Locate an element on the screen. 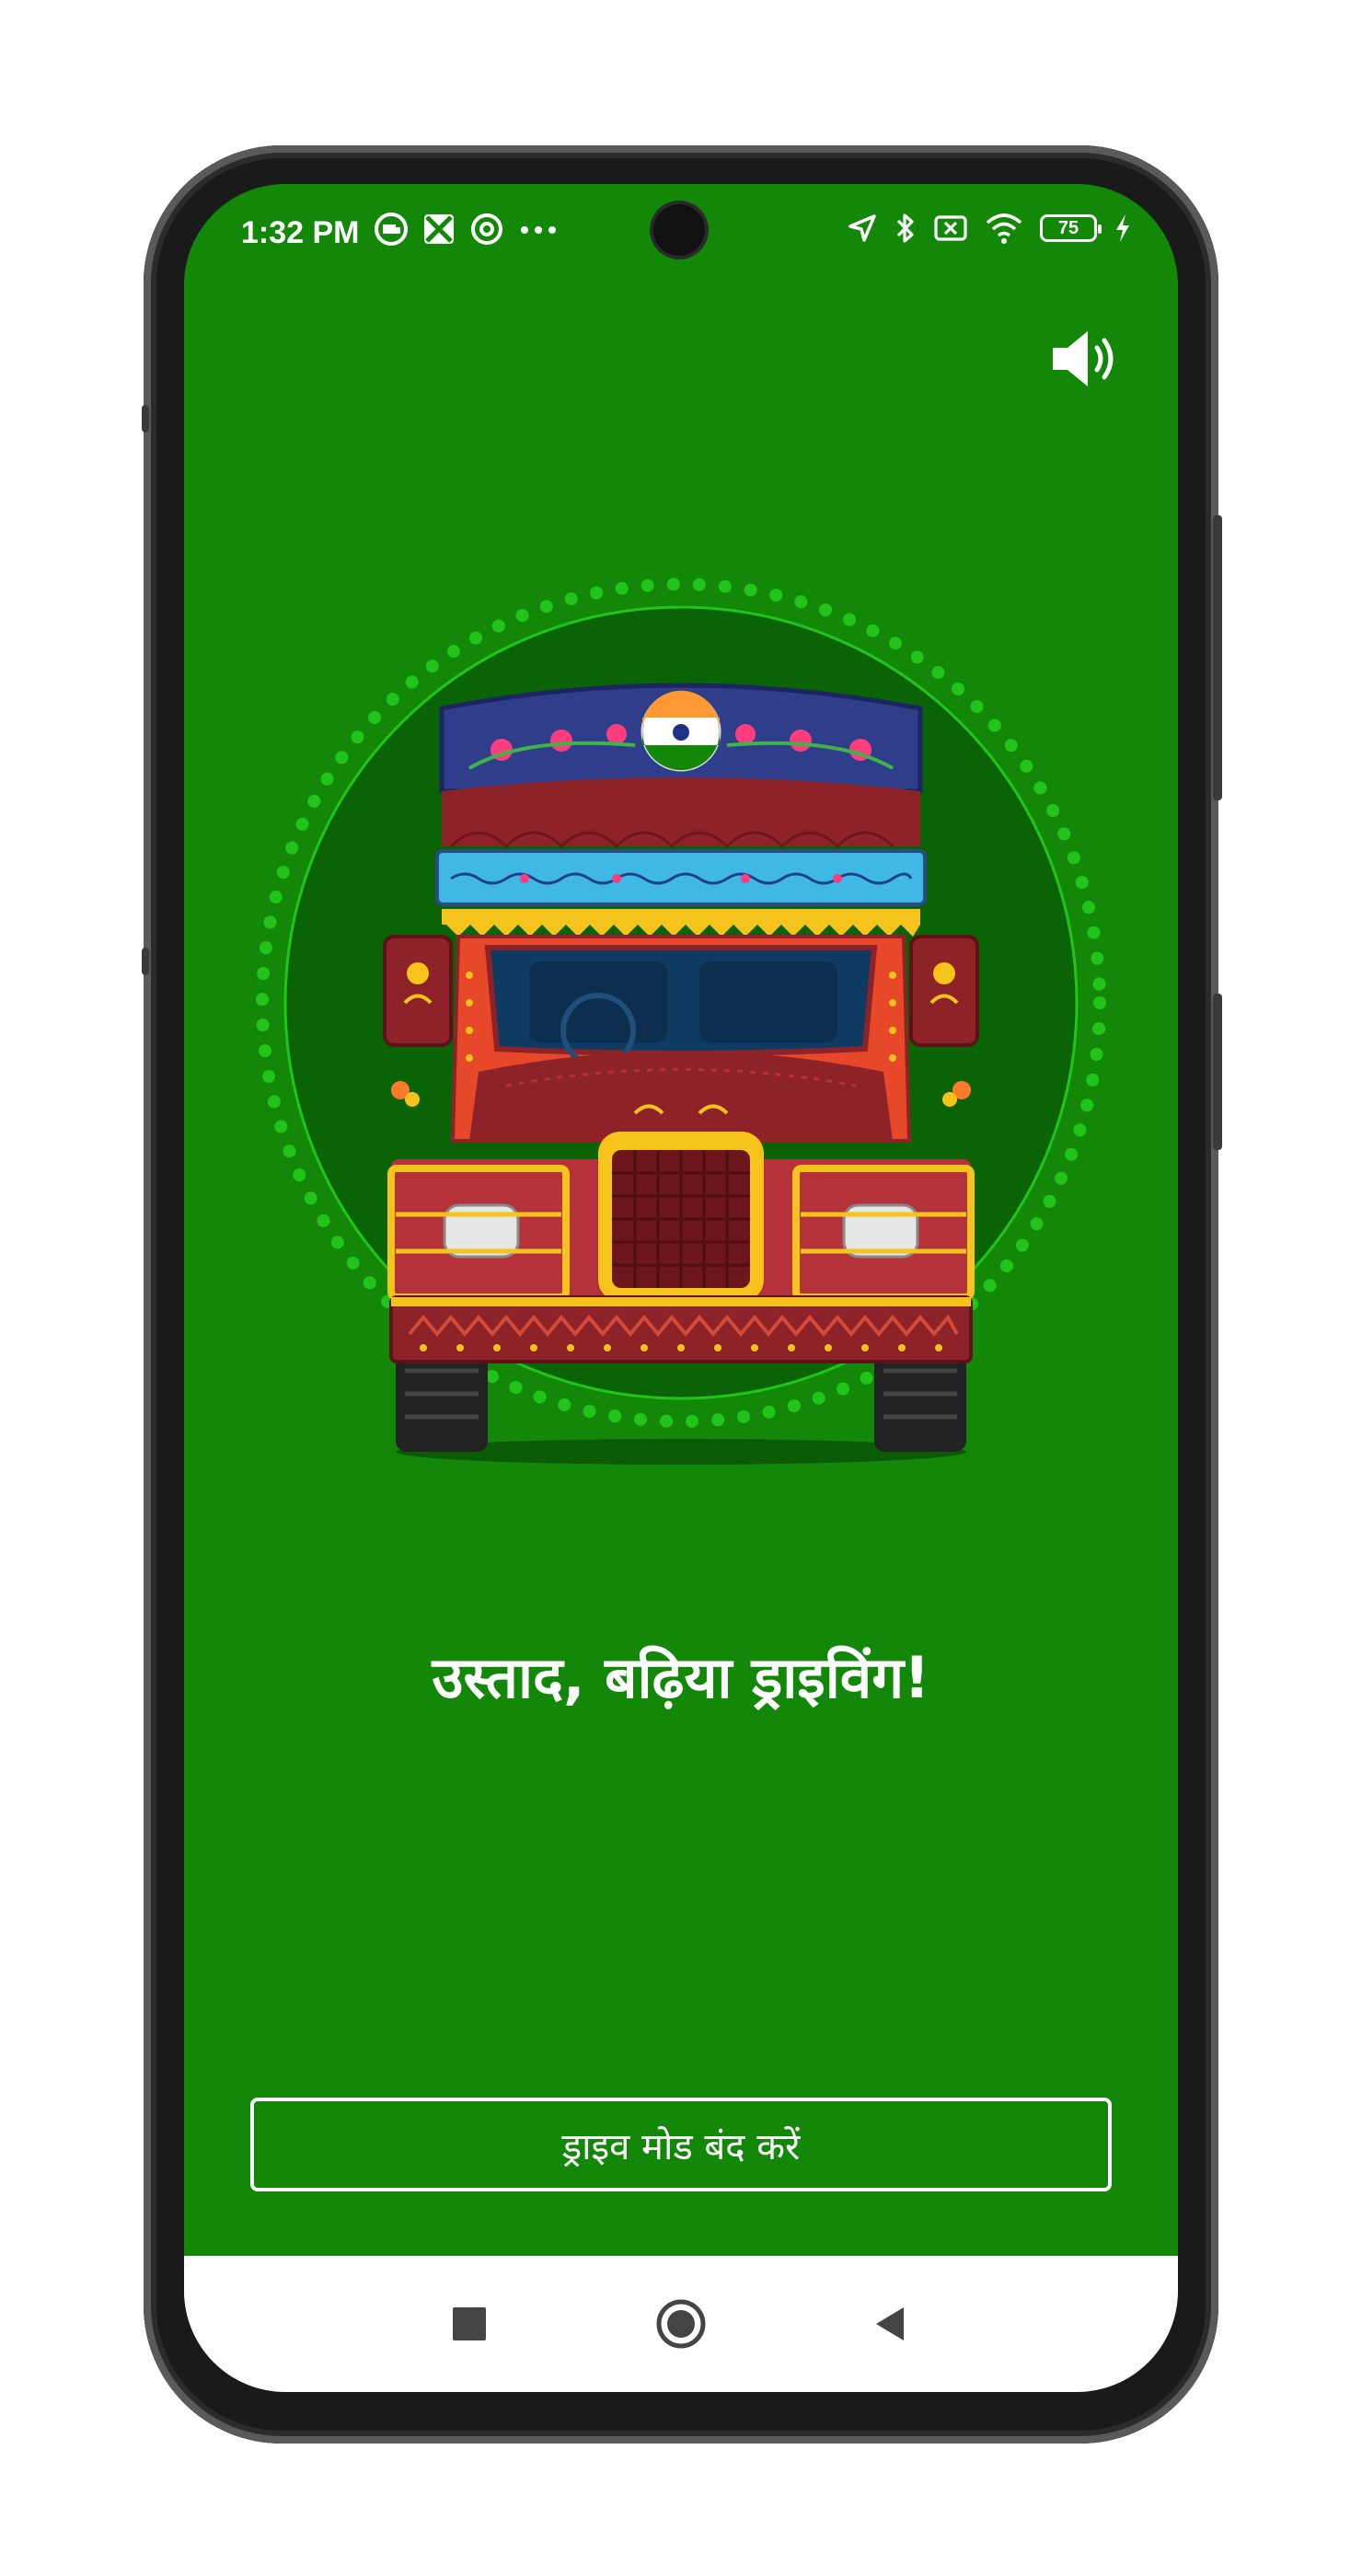 The image size is (1362, 2576). truck-badge-icon is located at coordinates (392, 229).